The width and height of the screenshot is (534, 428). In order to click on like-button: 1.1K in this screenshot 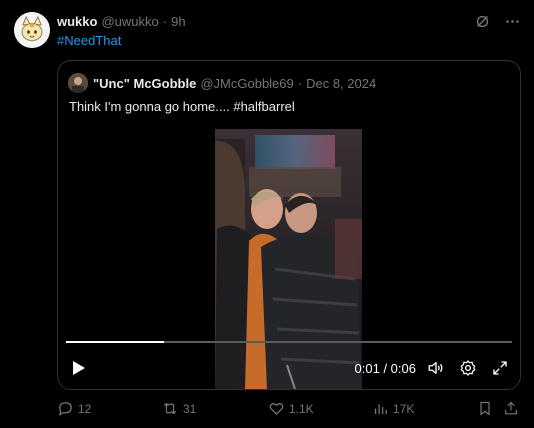, I will do `click(291, 408)`.